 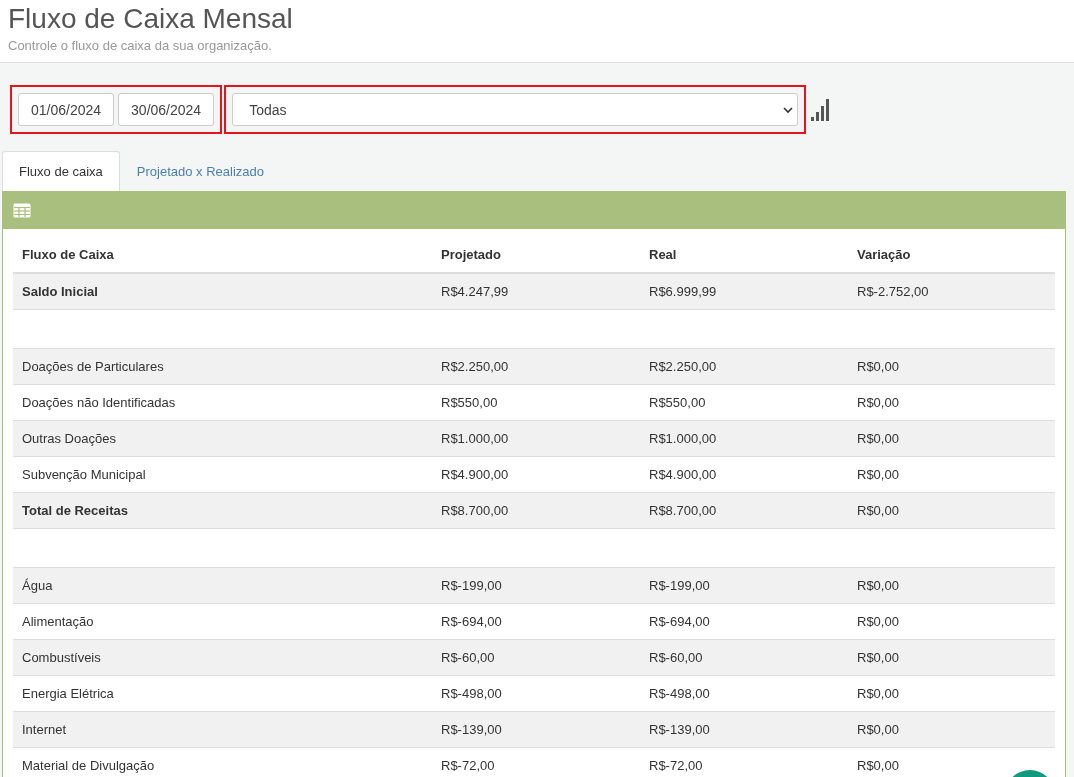 I want to click on table-cell-text: Subvenção Municipal, so click(x=84, y=474).